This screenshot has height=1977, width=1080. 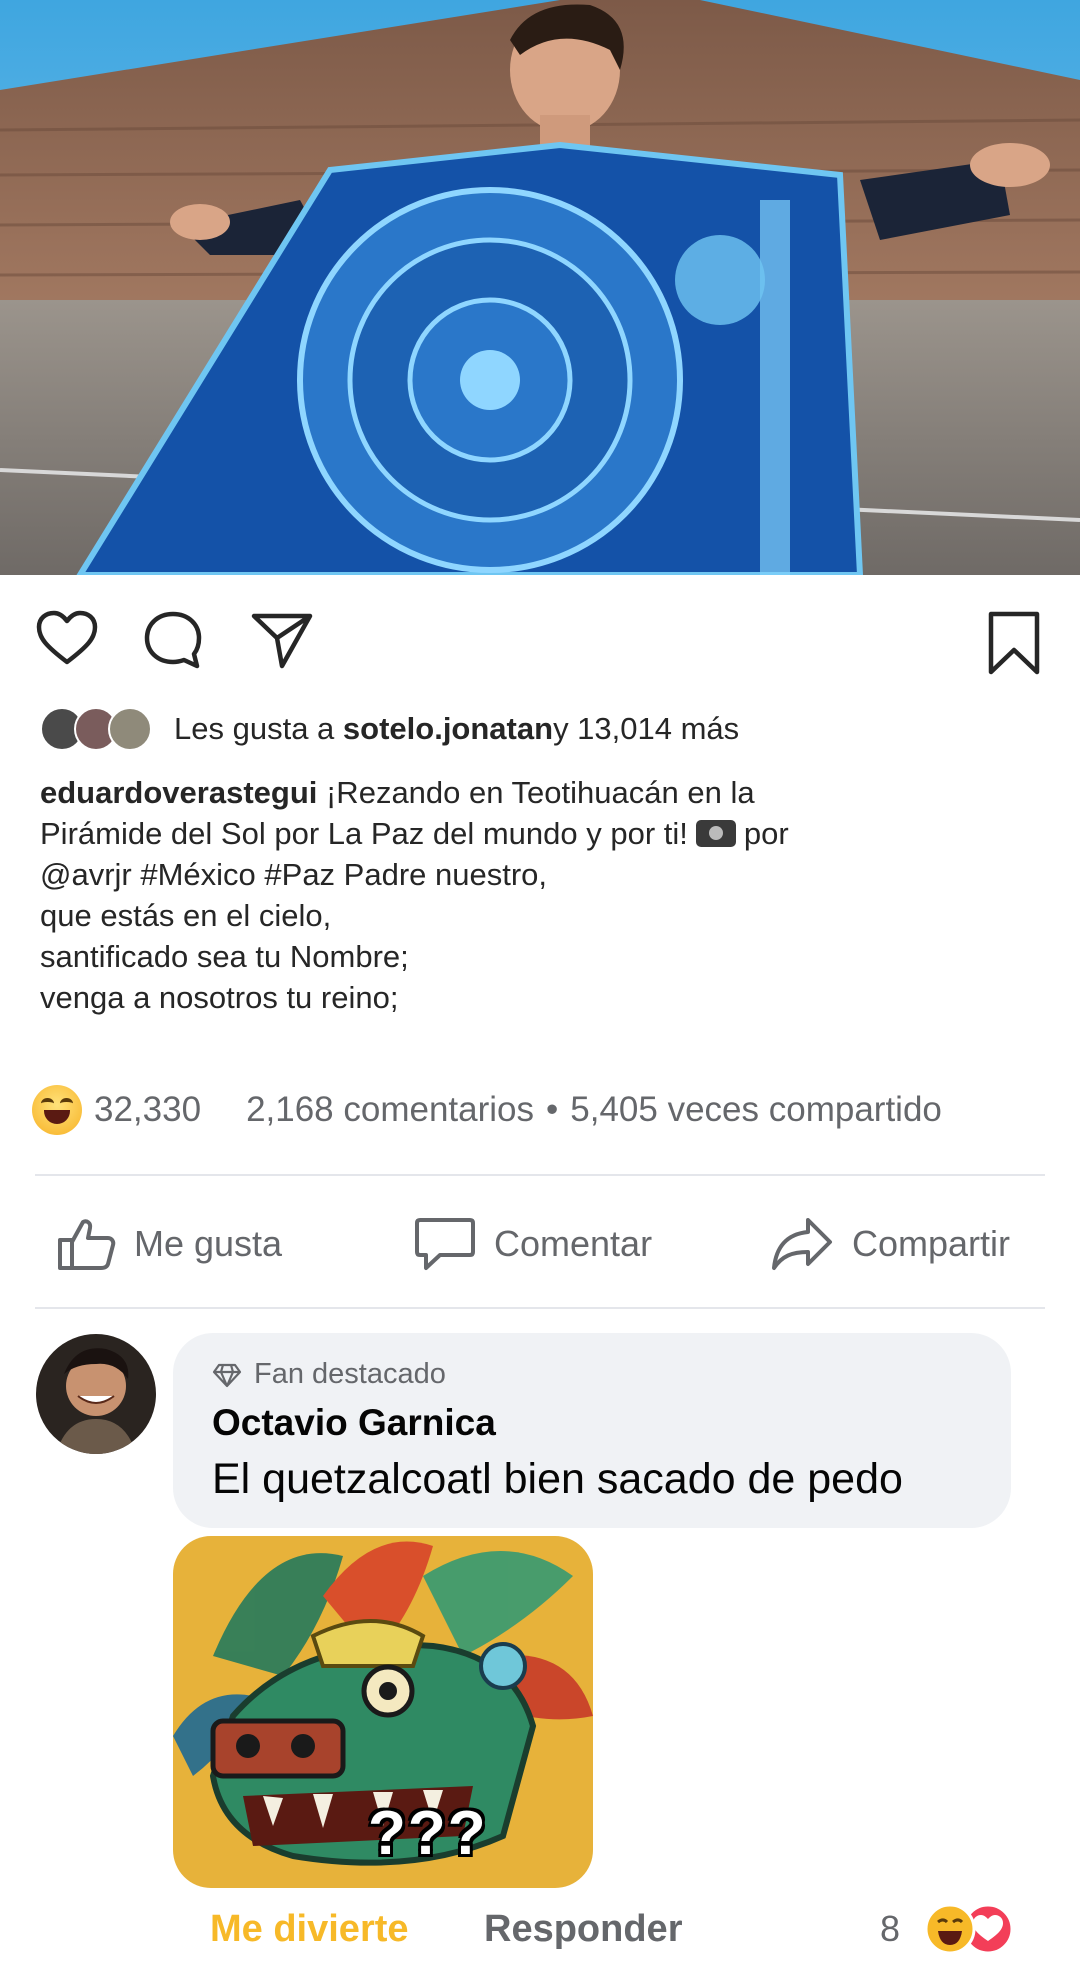 What do you see at coordinates (390, 1110) in the screenshot?
I see `comments-count: 2,168 comentarios` at bounding box center [390, 1110].